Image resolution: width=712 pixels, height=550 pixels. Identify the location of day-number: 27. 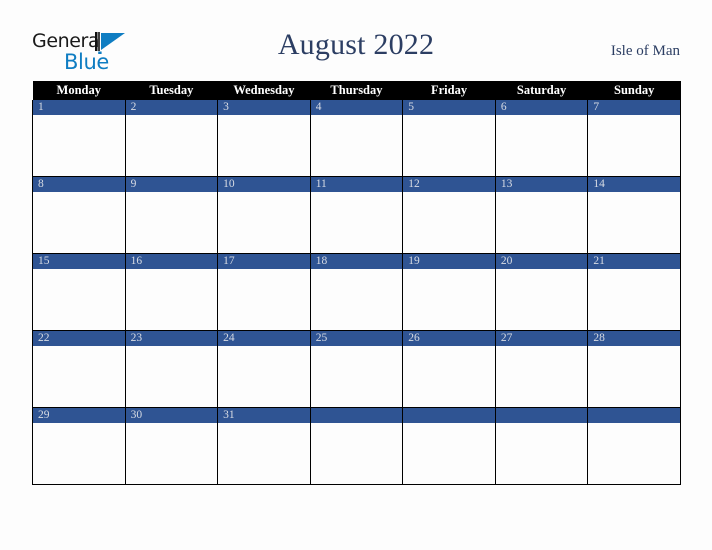
(541, 338).